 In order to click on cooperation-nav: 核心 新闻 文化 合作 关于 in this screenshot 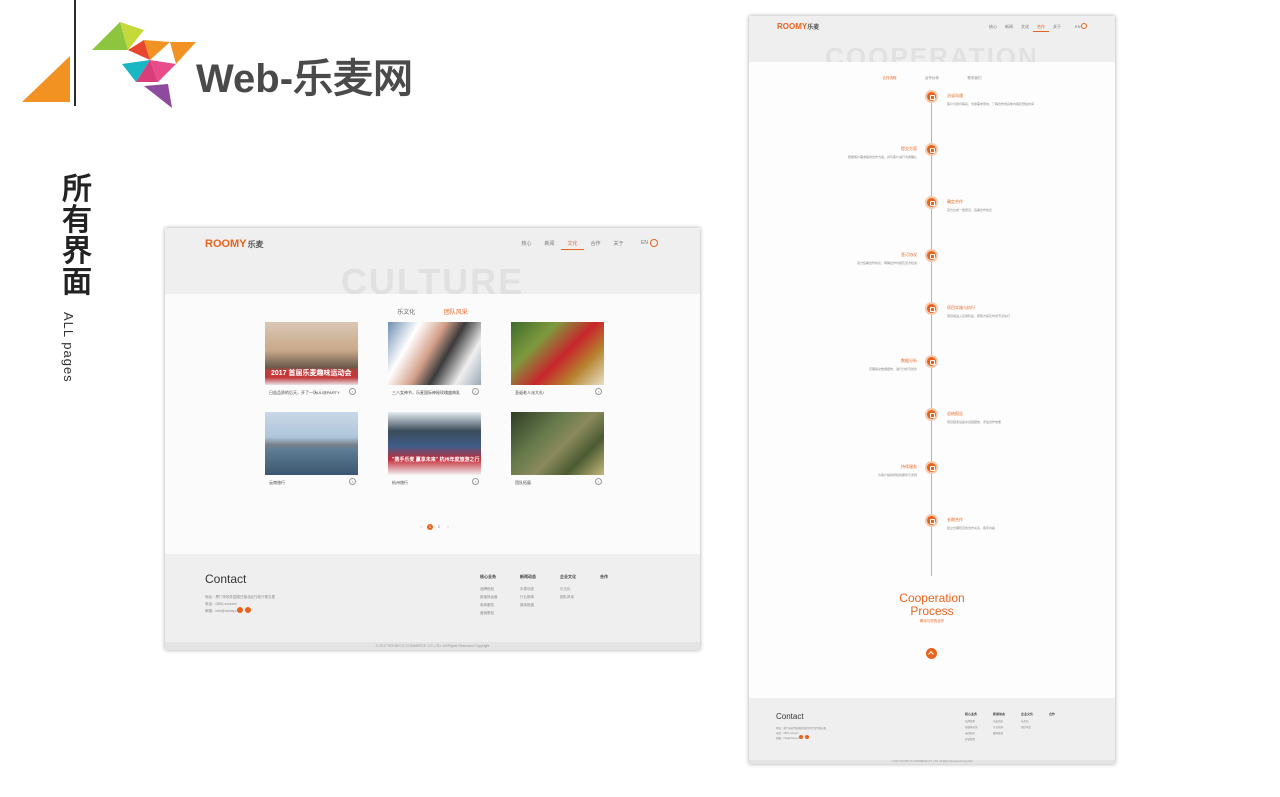, I will do `click(1025, 28)`.